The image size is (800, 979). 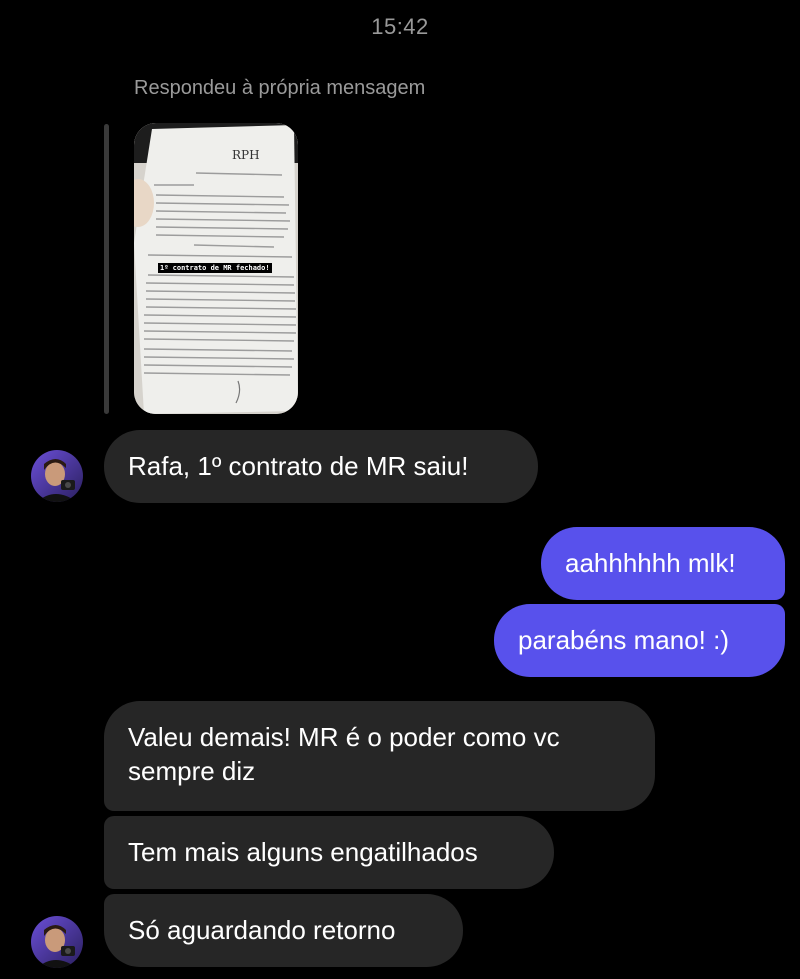 What do you see at coordinates (246, 155) in the screenshot?
I see `svg-text: RPH` at bounding box center [246, 155].